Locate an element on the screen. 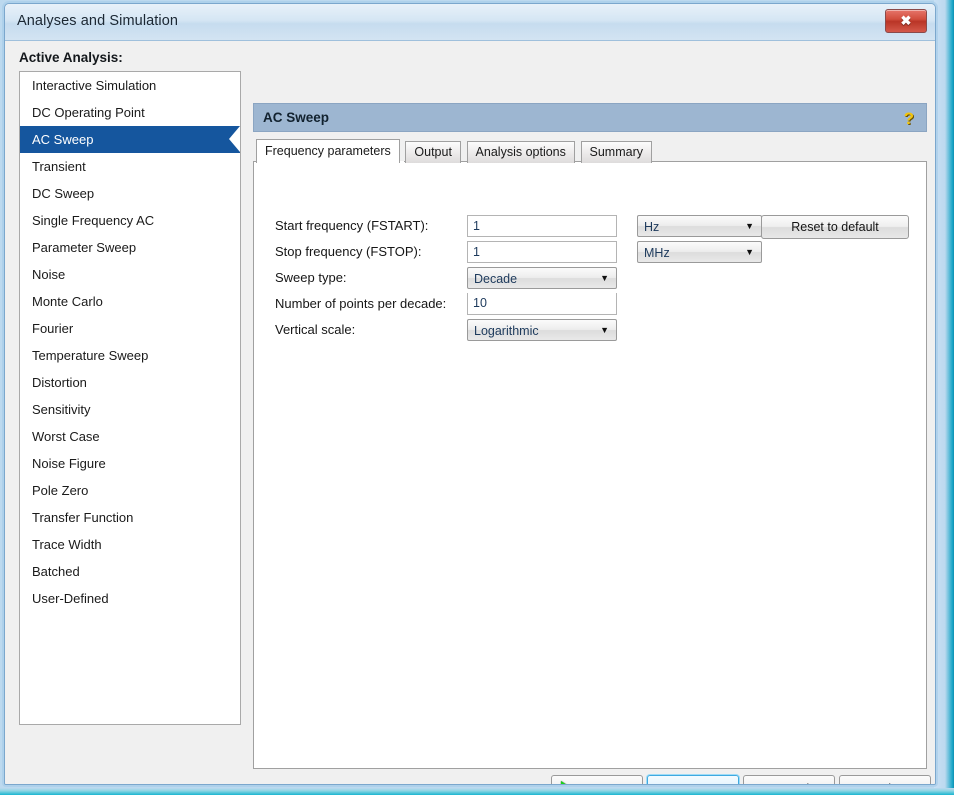  points-per-decade-input: 10 is located at coordinates (542, 304).